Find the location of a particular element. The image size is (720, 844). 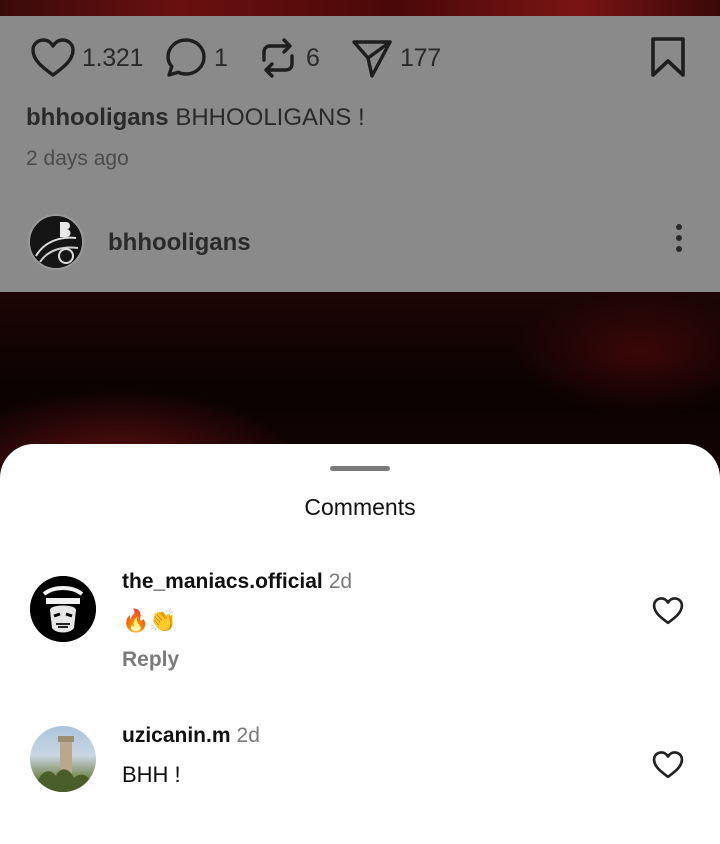

repost-button: 6 is located at coordinates (288, 58).